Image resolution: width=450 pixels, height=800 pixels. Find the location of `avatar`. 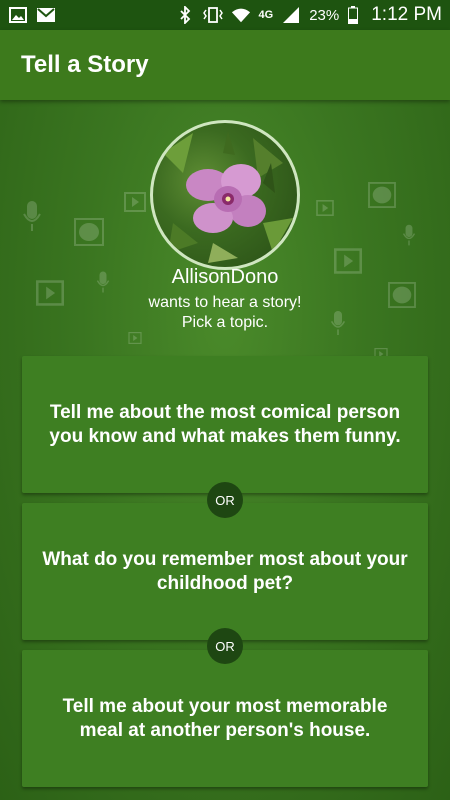

avatar is located at coordinates (225, 195).